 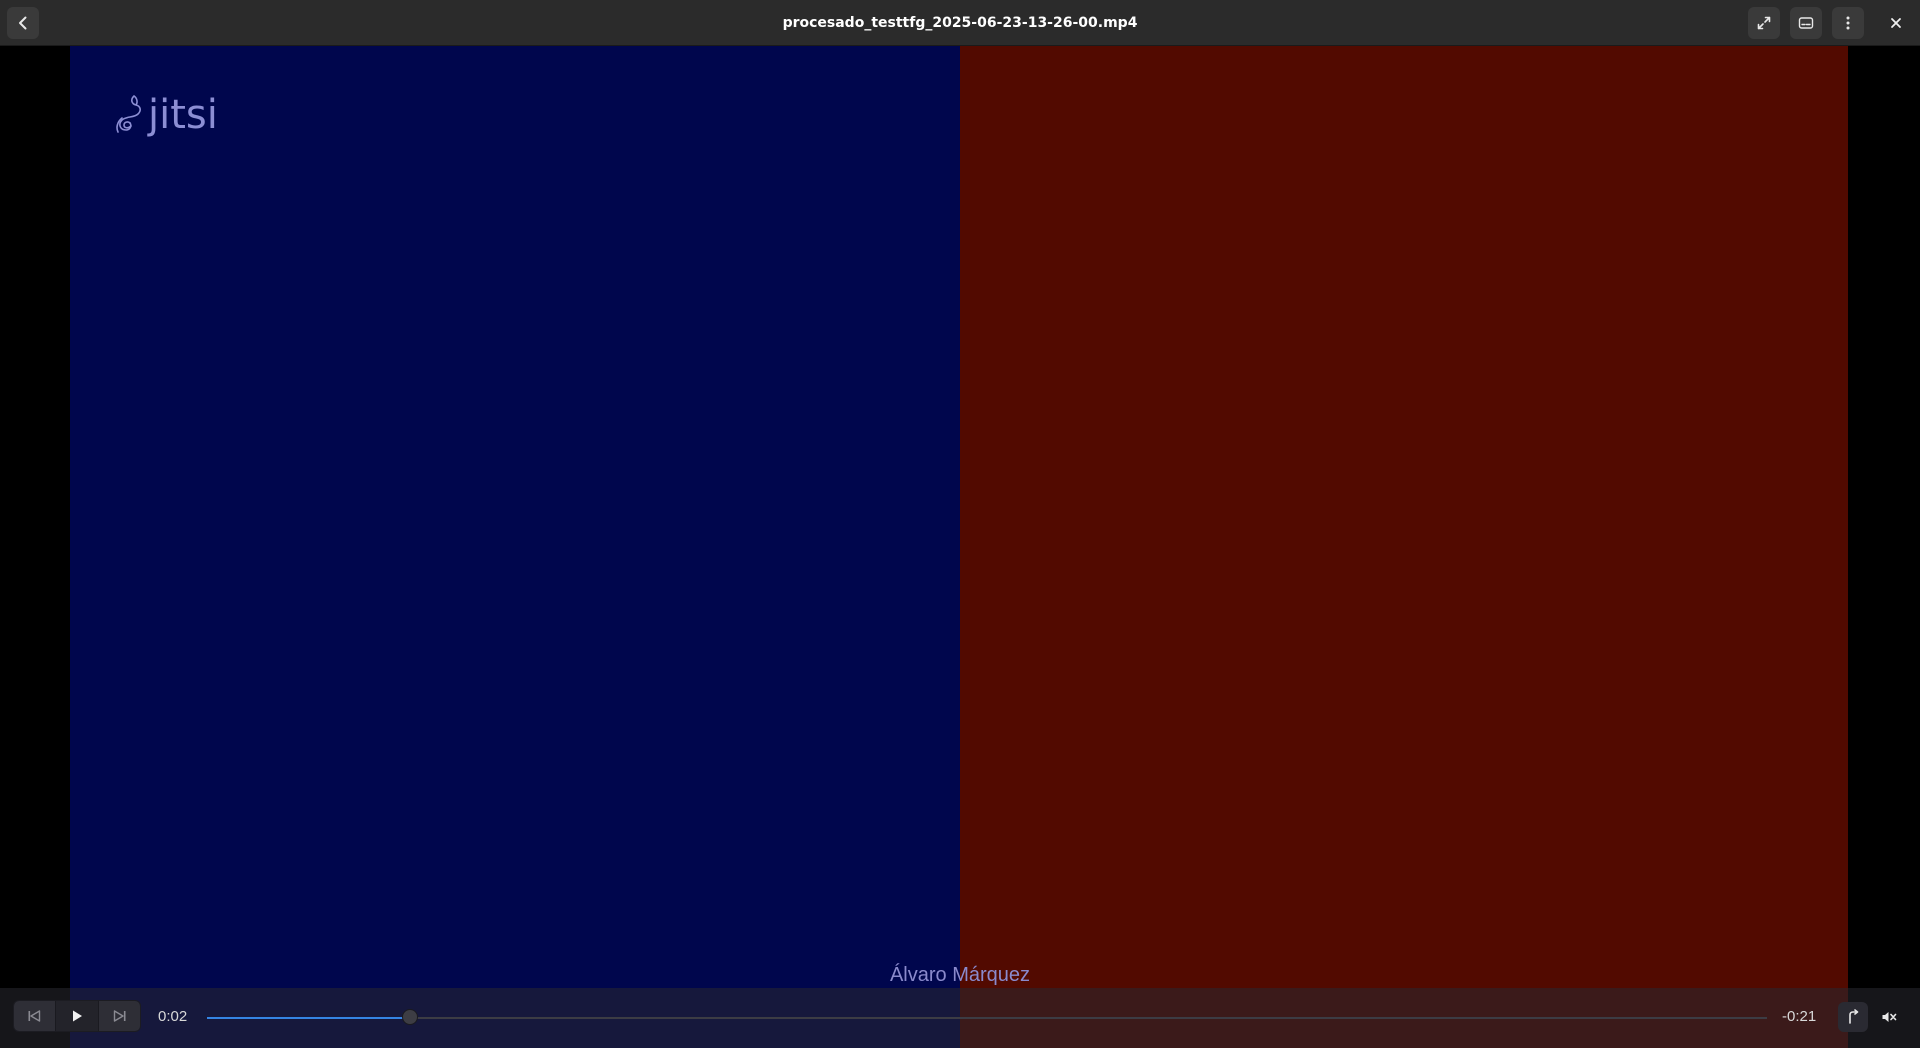 I want to click on main-menu-button, so click(x=1848, y=23).